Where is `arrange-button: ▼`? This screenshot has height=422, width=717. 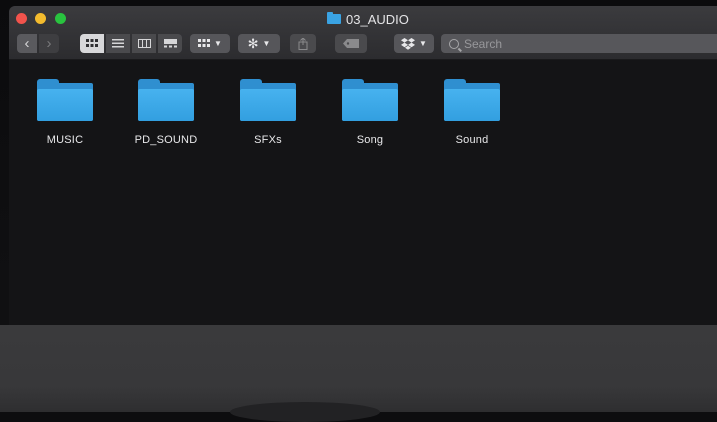
arrange-button: ▼ is located at coordinates (210, 43).